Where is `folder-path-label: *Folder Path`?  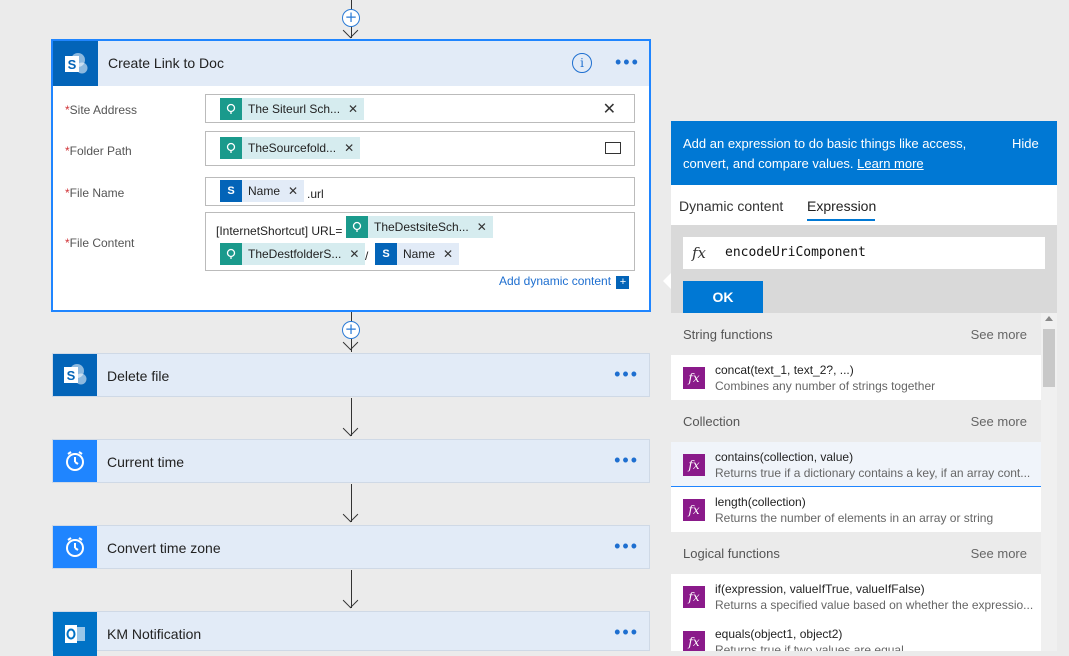 folder-path-label: *Folder Path is located at coordinates (98, 151).